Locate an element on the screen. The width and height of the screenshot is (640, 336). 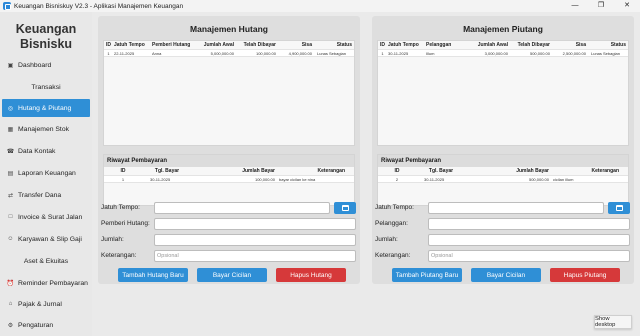
report-icon: ▤ is located at coordinates (10, 173).